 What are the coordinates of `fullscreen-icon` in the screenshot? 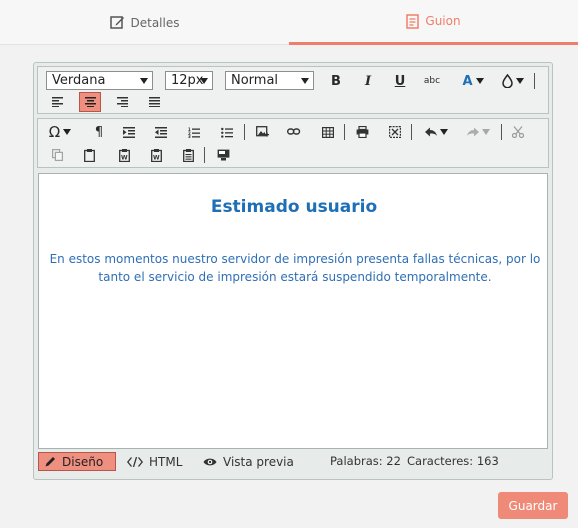 It's located at (395, 132).